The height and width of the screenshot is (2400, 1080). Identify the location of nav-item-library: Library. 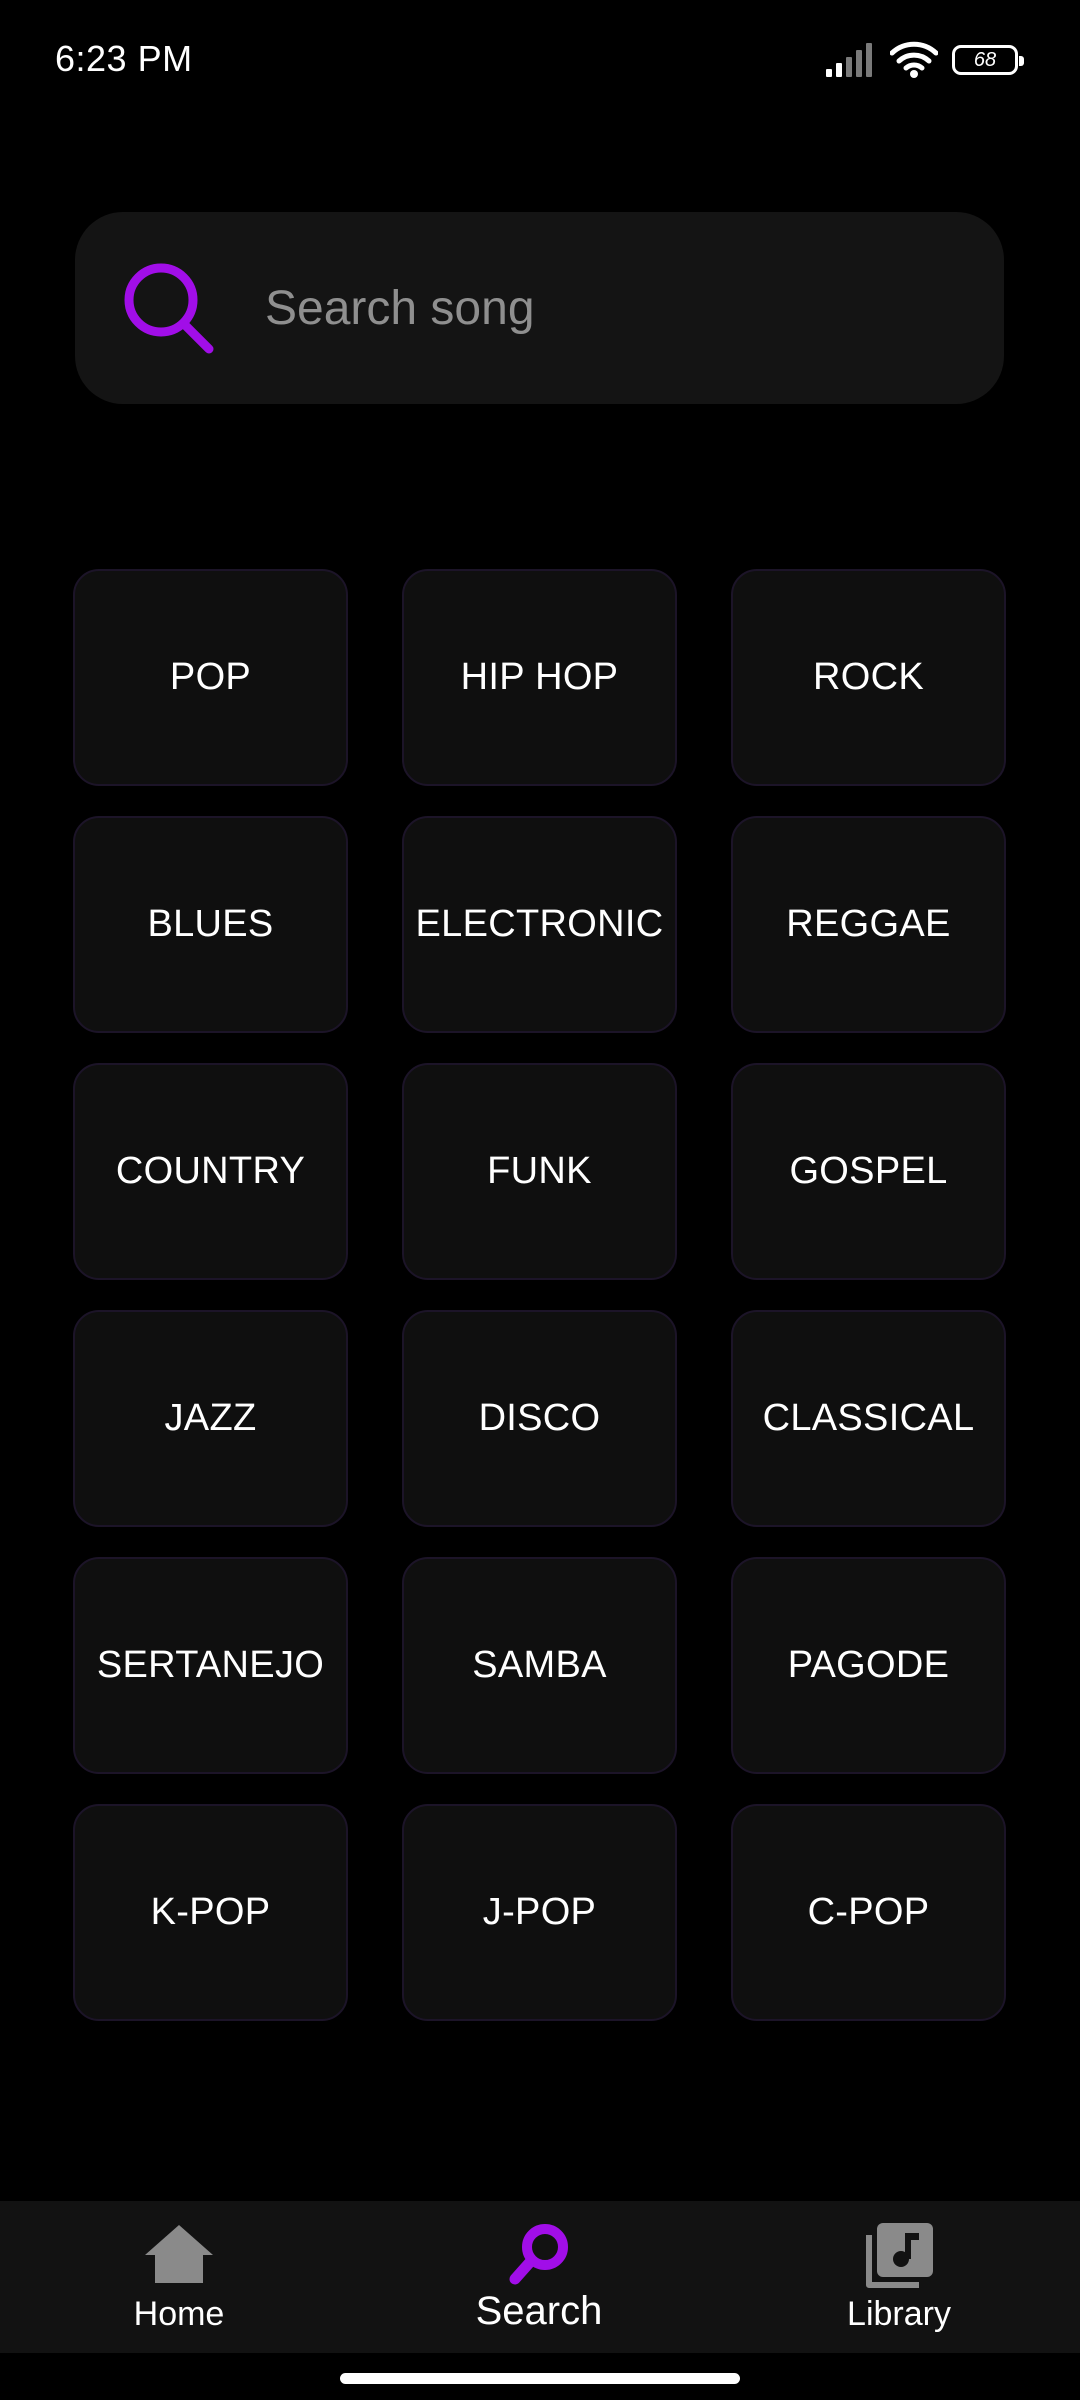
(899, 2277).